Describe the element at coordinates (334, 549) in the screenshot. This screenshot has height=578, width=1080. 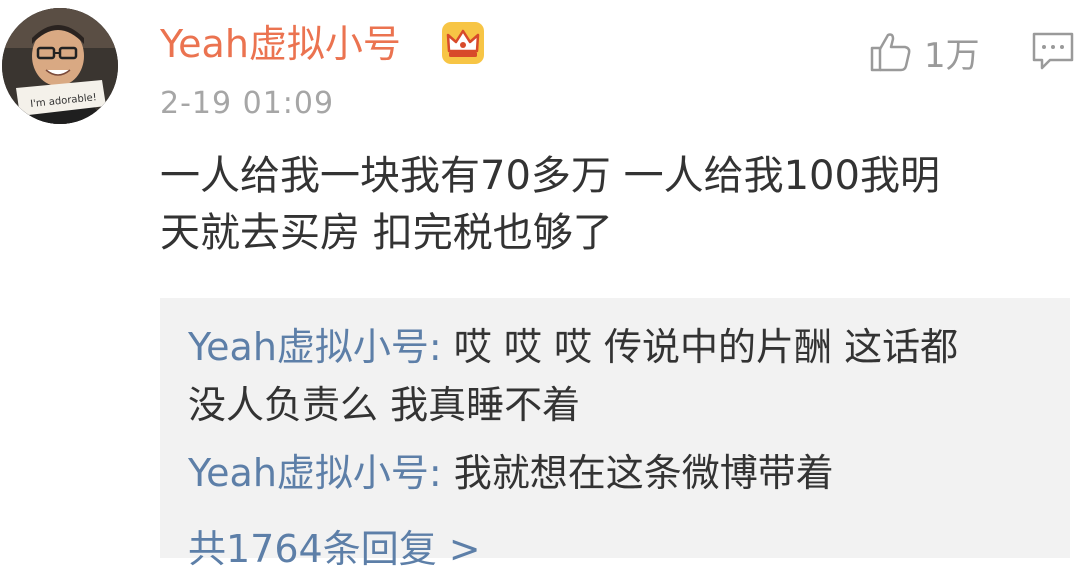
I see `more-replies-link: 共1764条回复 >` at that location.